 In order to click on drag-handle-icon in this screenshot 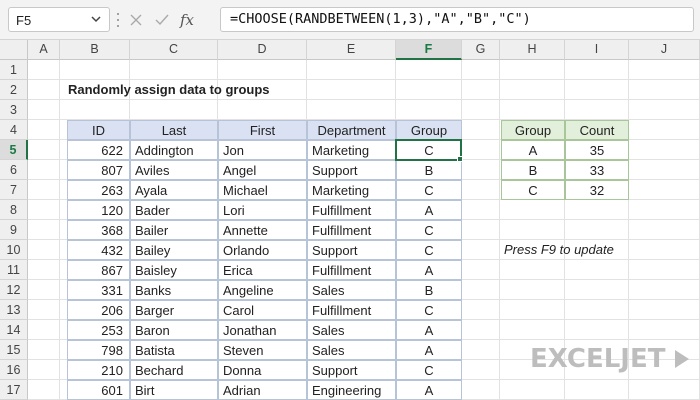, I will do `click(118, 20)`.